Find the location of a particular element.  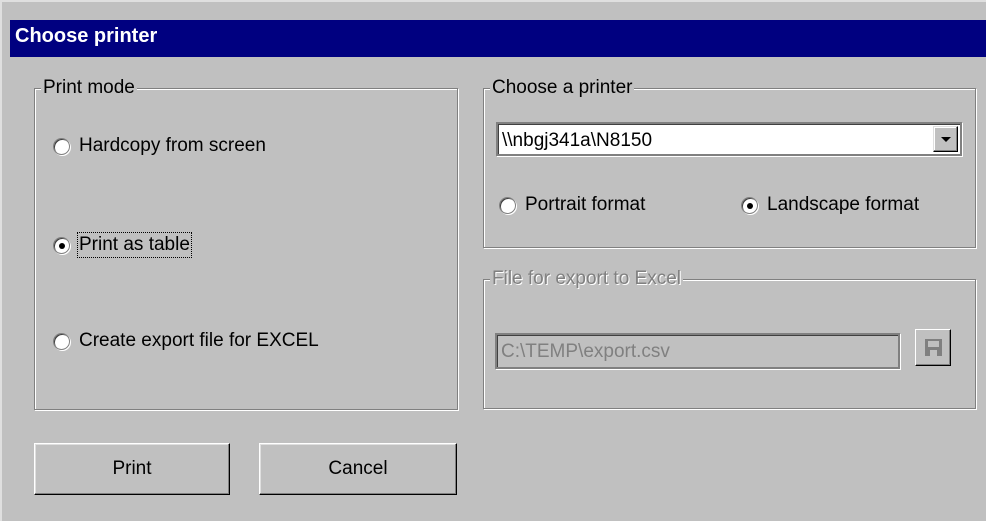

choose-printer-legend: Choose a printer is located at coordinates (562, 88).